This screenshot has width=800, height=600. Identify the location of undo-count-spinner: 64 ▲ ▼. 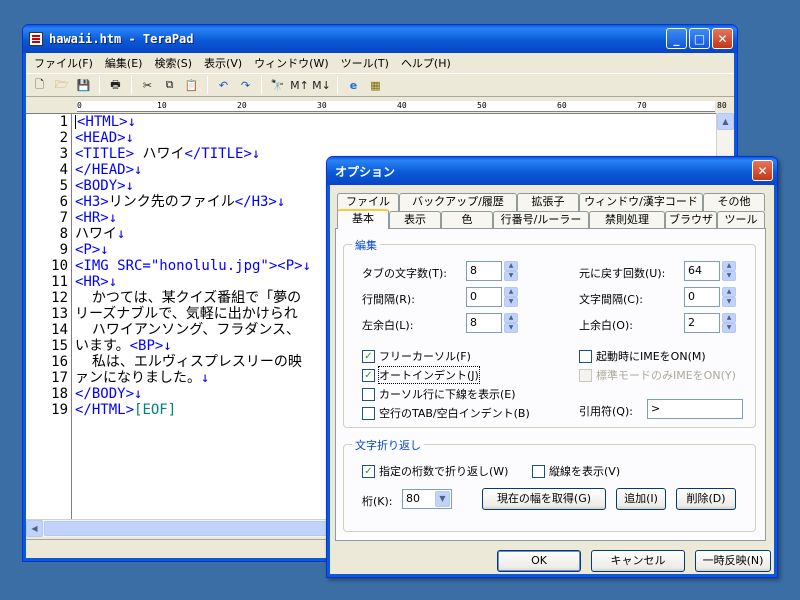
(710, 271).